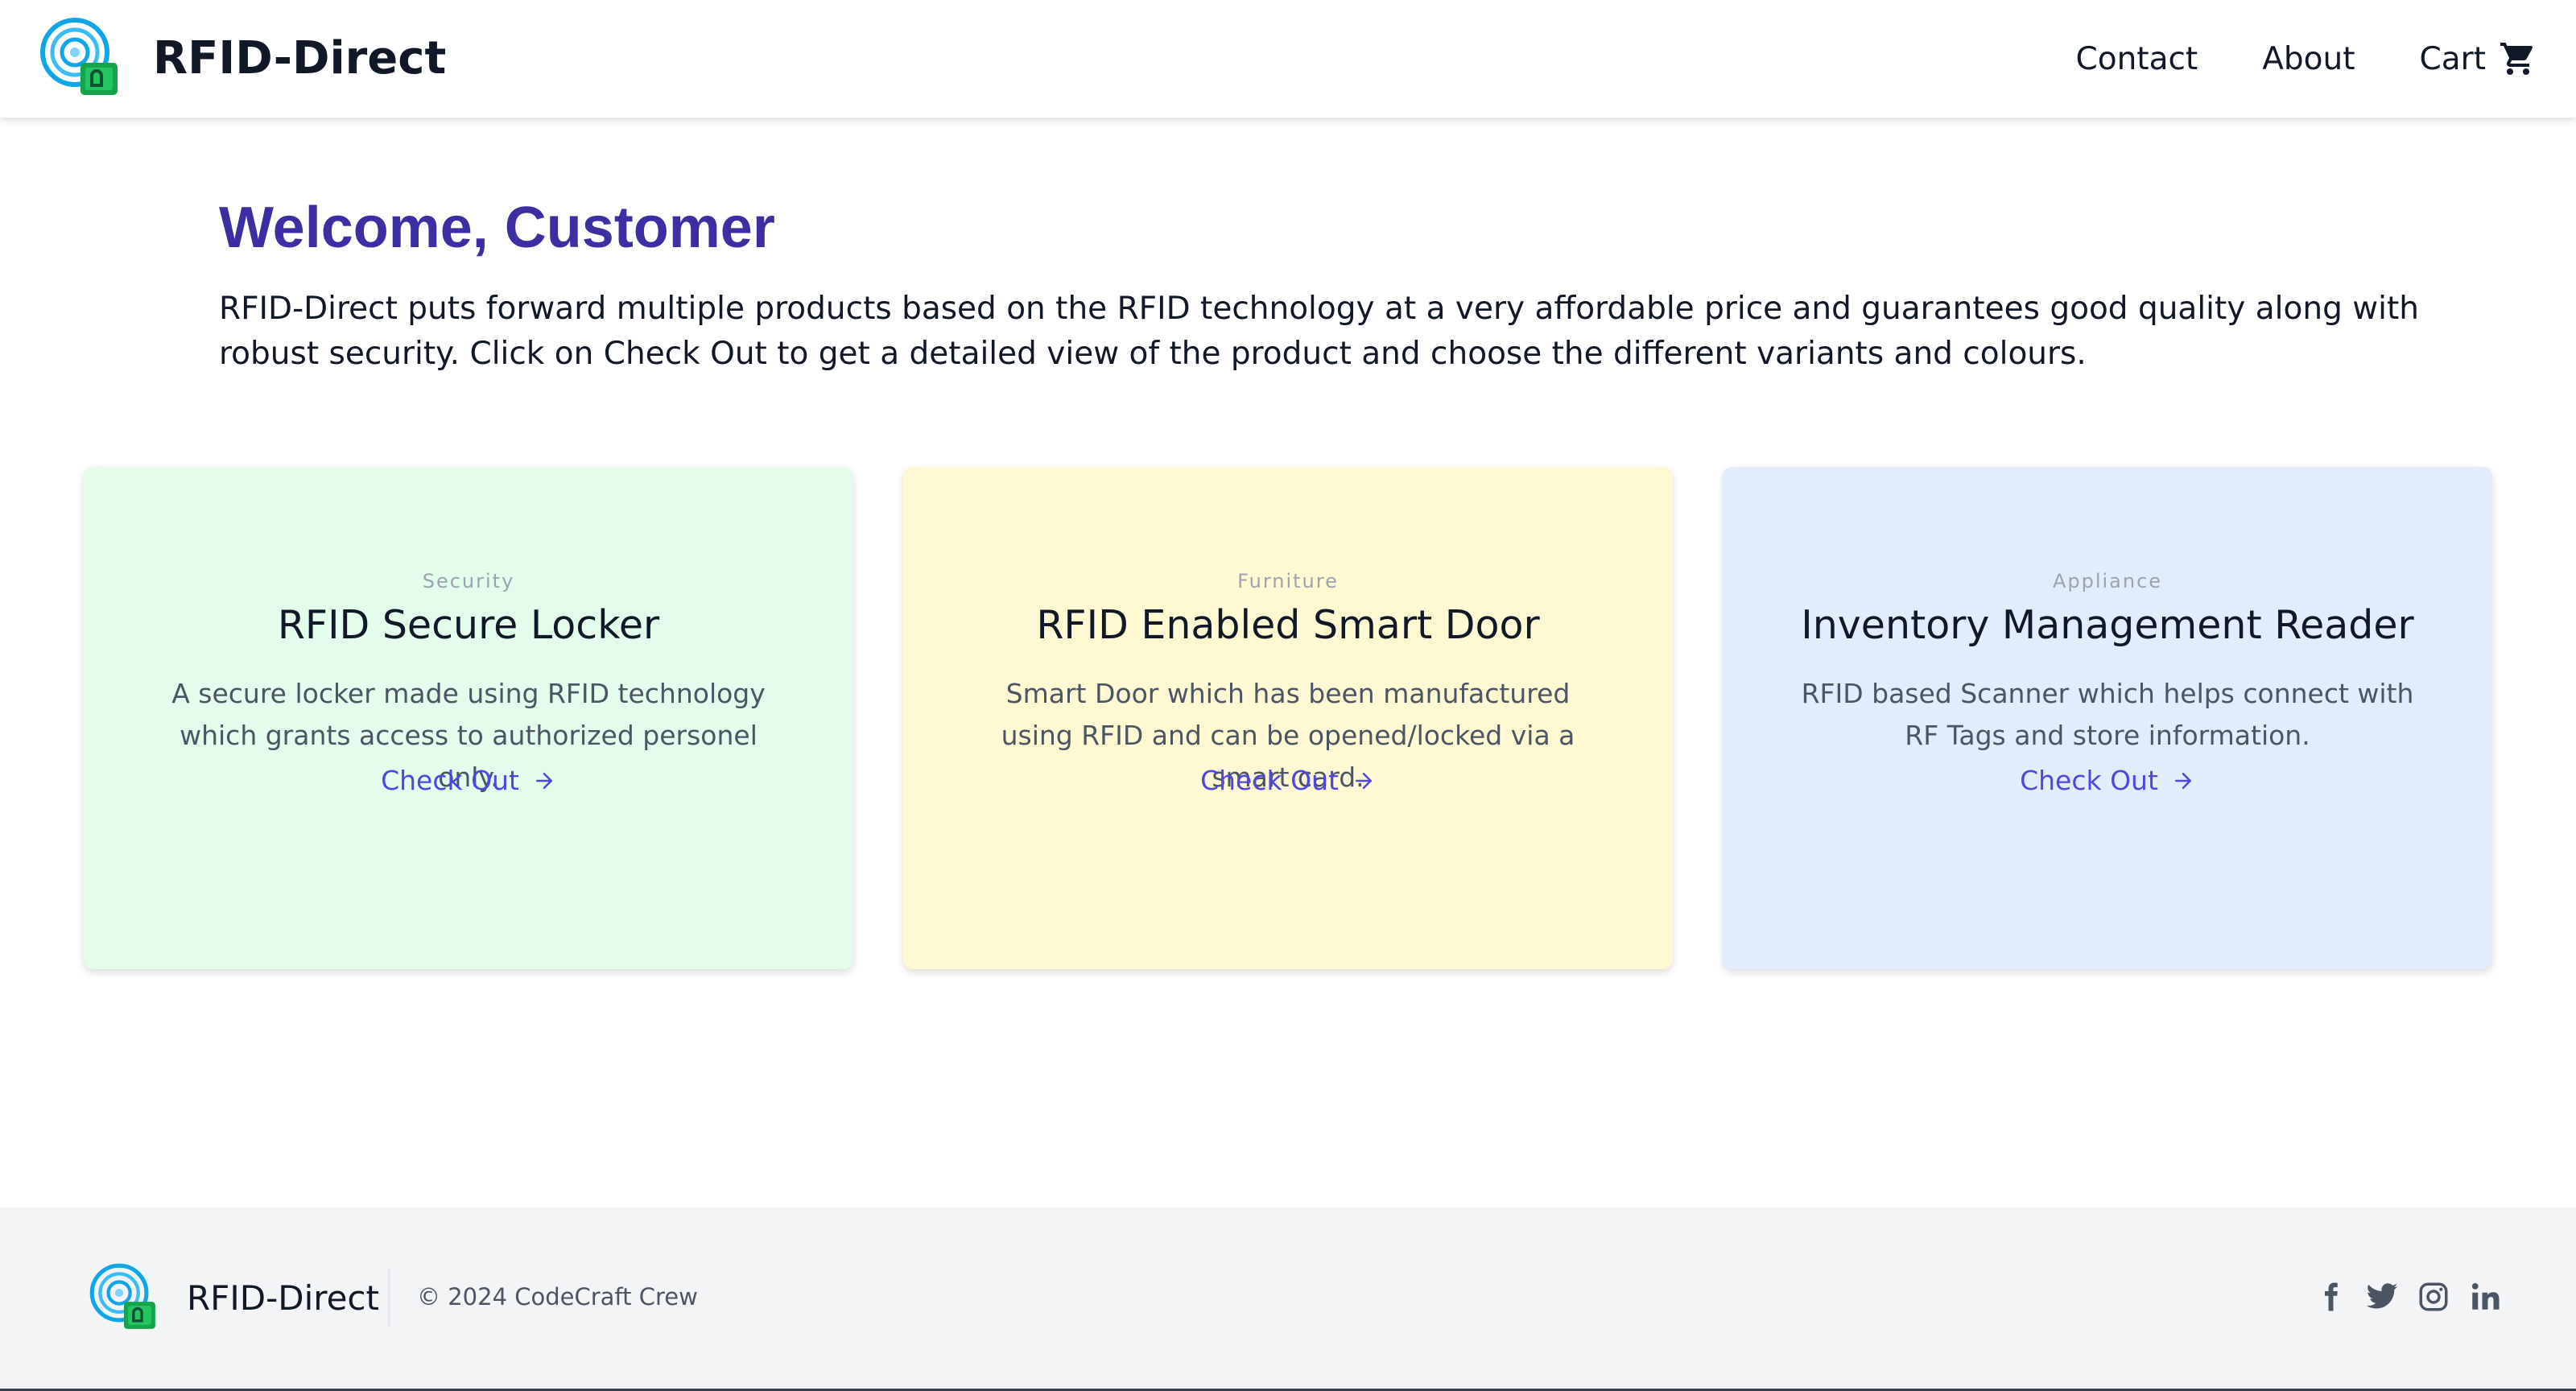 This screenshot has height=1391, width=2576. What do you see at coordinates (283, 1297) in the screenshot?
I see `footer-brand-name: RFID-Direct` at bounding box center [283, 1297].